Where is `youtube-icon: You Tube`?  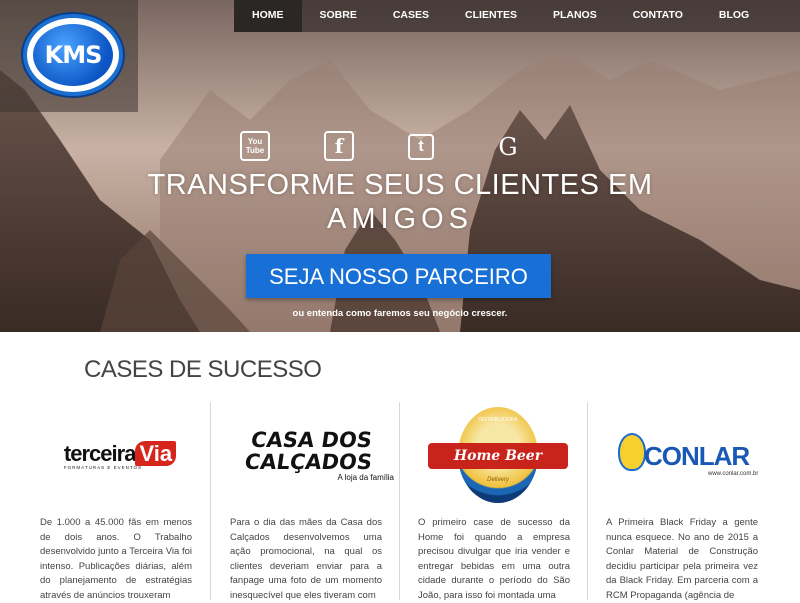
youtube-icon: You Tube is located at coordinates (255, 146).